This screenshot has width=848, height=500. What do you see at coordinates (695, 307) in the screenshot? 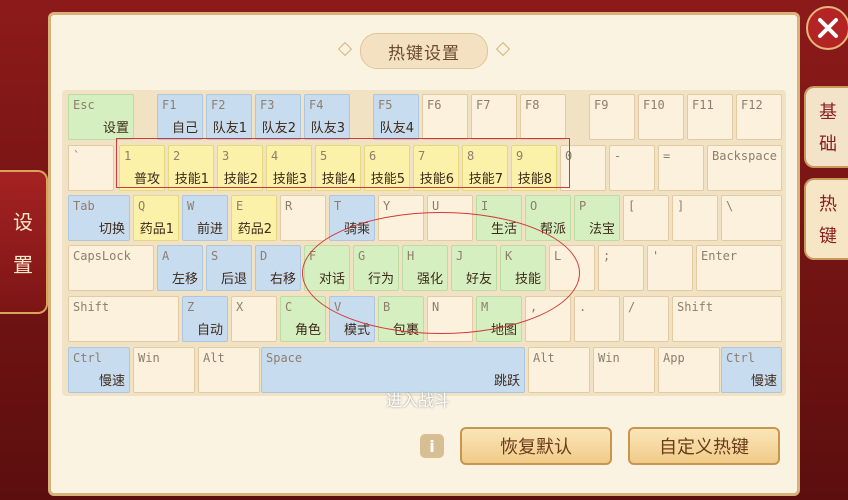
I see `key-label: Shift` at bounding box center [695, 307].